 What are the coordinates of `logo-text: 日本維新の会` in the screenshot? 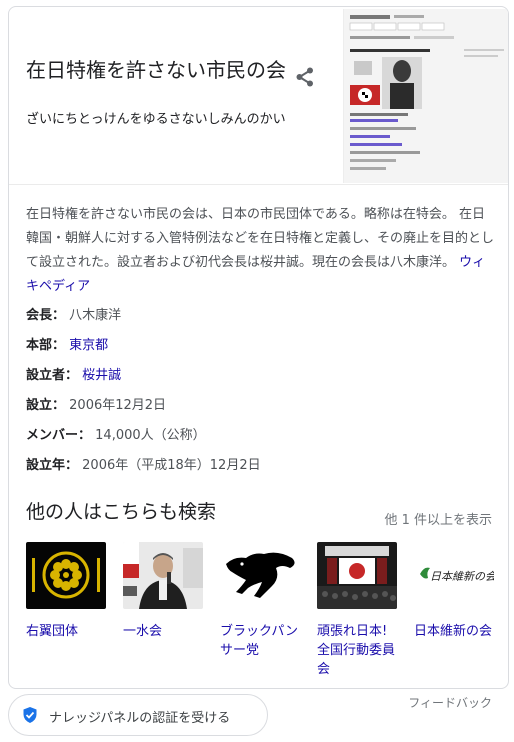 It's located at (462, 576).